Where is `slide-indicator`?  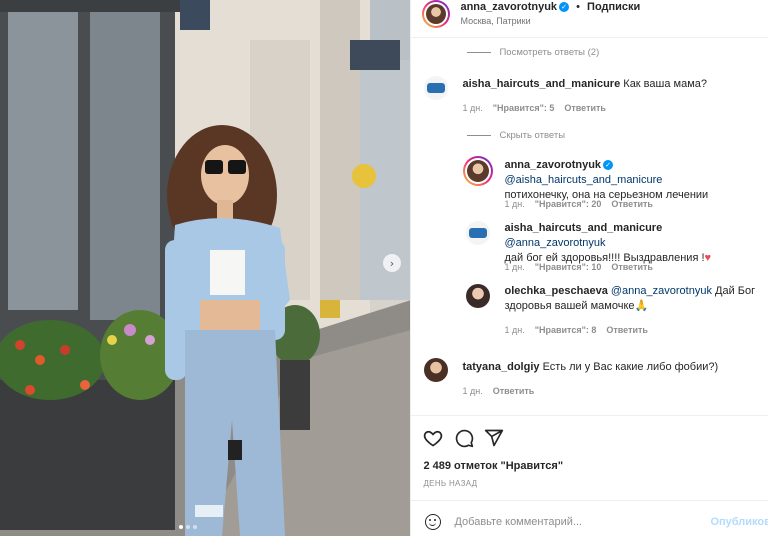
slide-indicator is located at coordinates (188, 527).